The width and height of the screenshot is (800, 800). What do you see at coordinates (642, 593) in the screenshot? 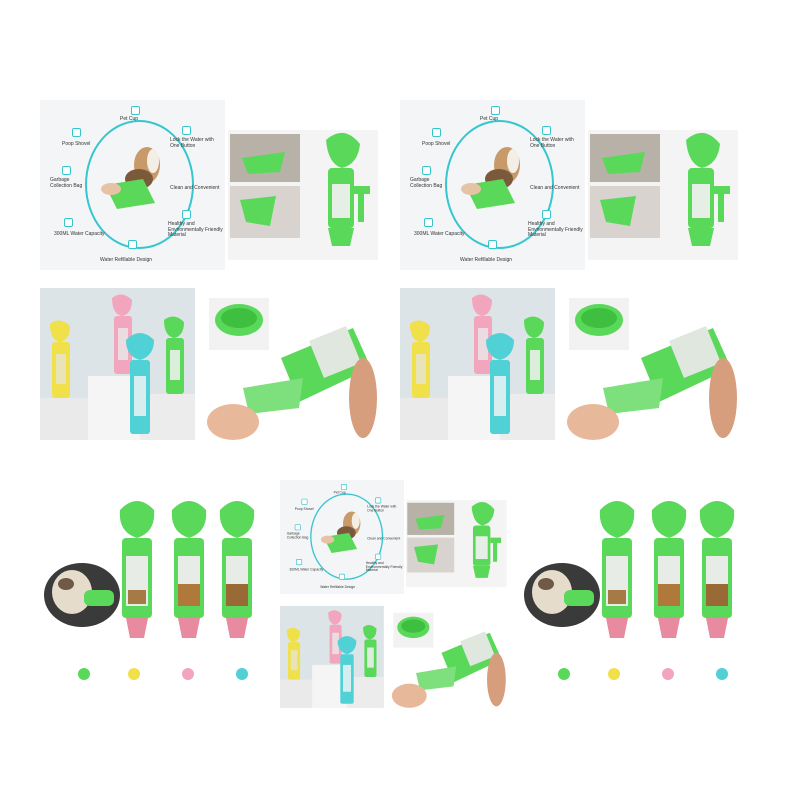
I see `lineup-right` at bounding box center [642, 593].